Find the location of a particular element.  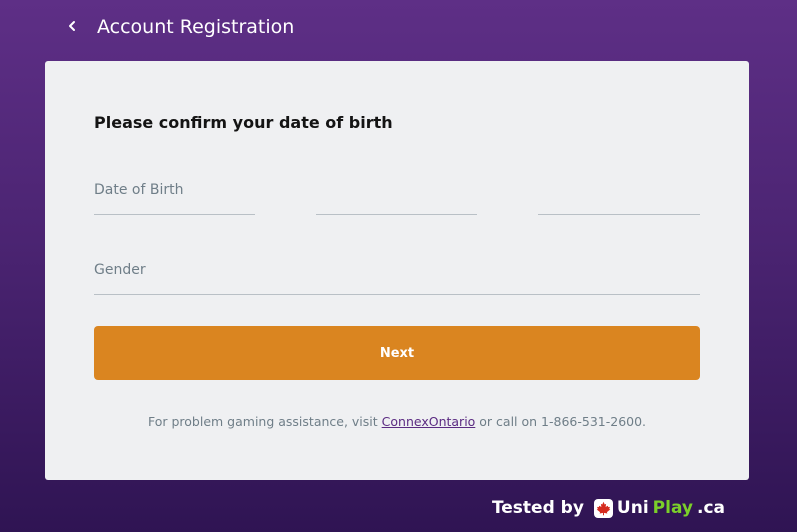

dob-year-underline is located at coordinates (619, 214).